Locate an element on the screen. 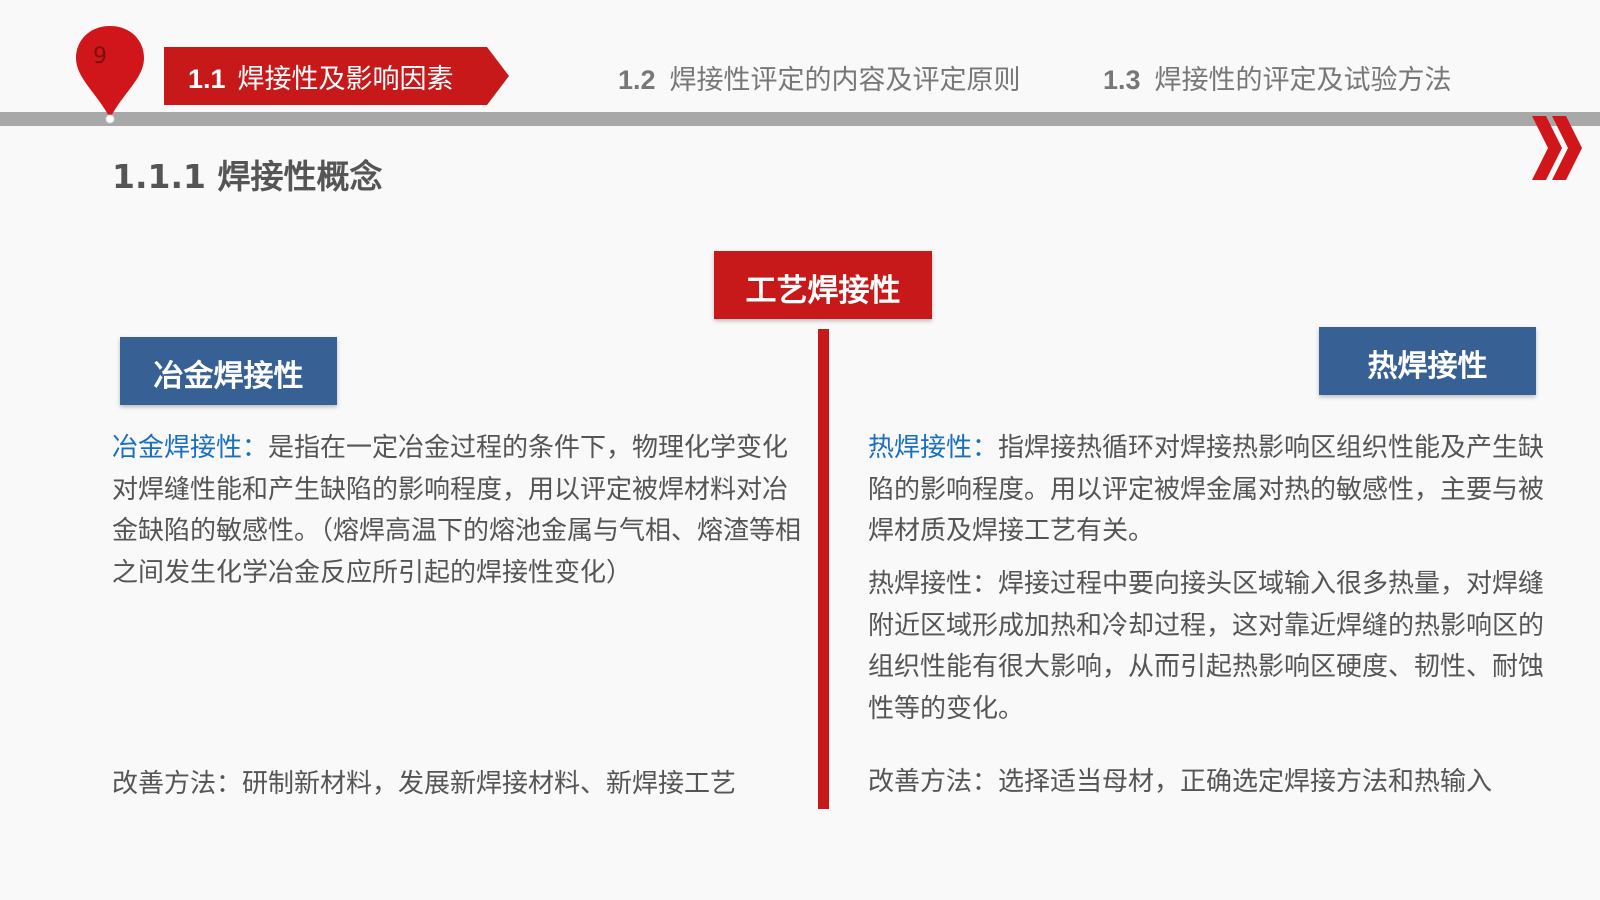 The width and height of the screenshot is (1600, 900). tab-label: 焊接性评定的内容及评定原则 is located at coordinates (845, 80).